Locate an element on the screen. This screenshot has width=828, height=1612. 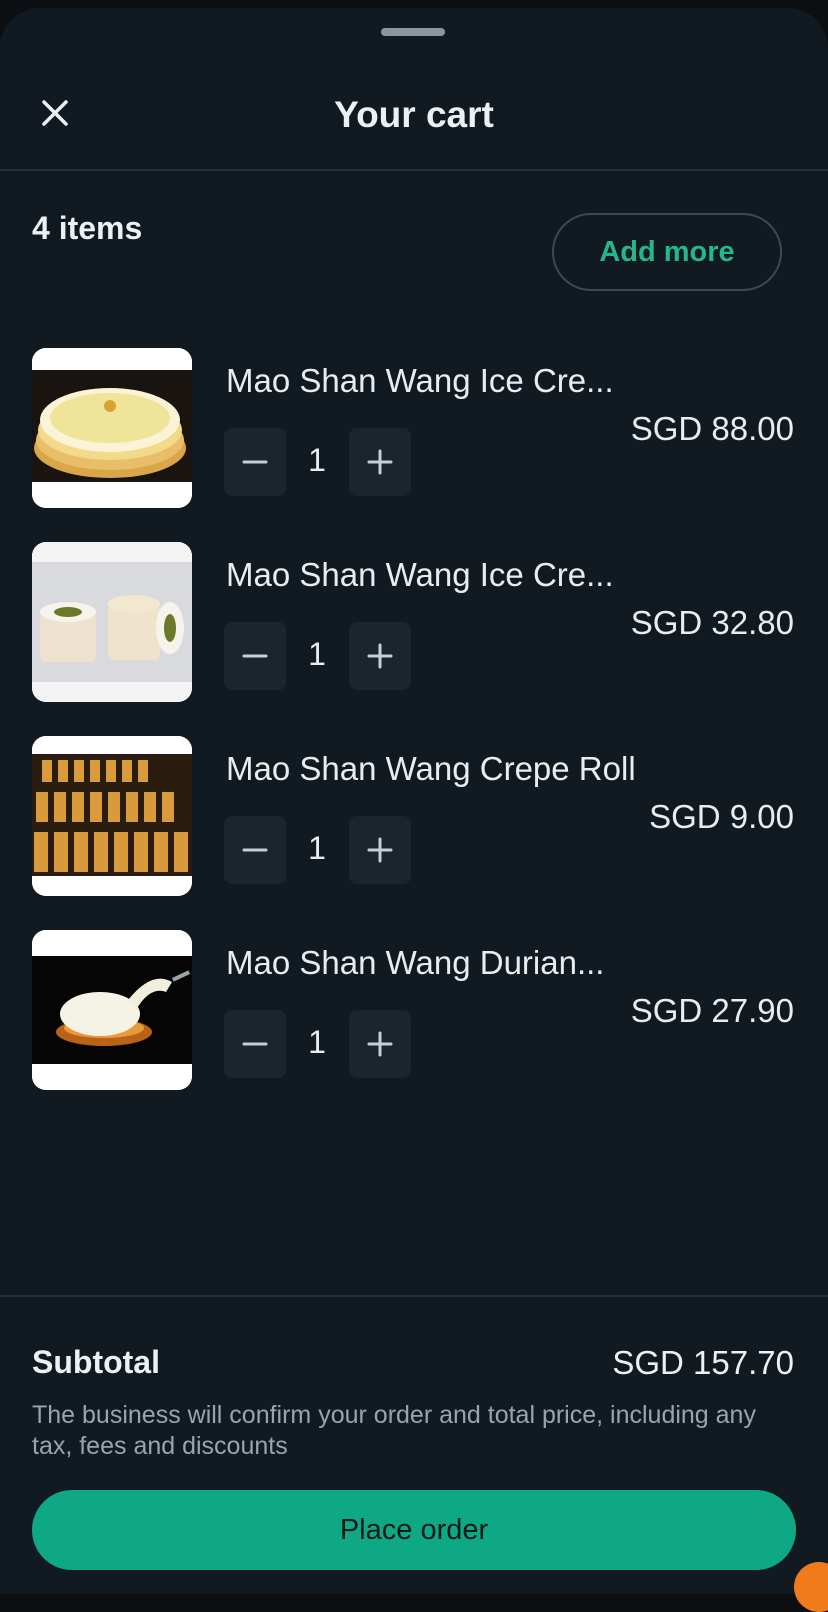
item-image-crepe-rolls-tray is located at coordinates (112, 816).